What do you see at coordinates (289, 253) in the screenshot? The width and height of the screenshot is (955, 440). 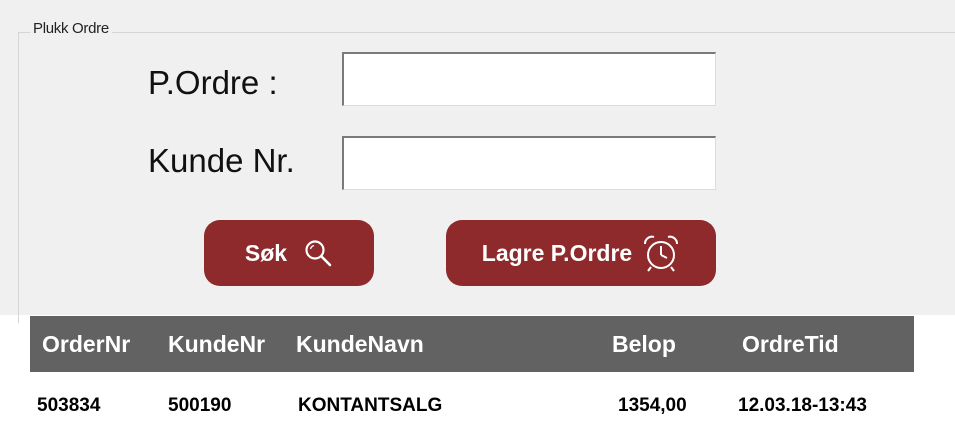 I see `search-button: Søk` at bounding box center [289, 253].